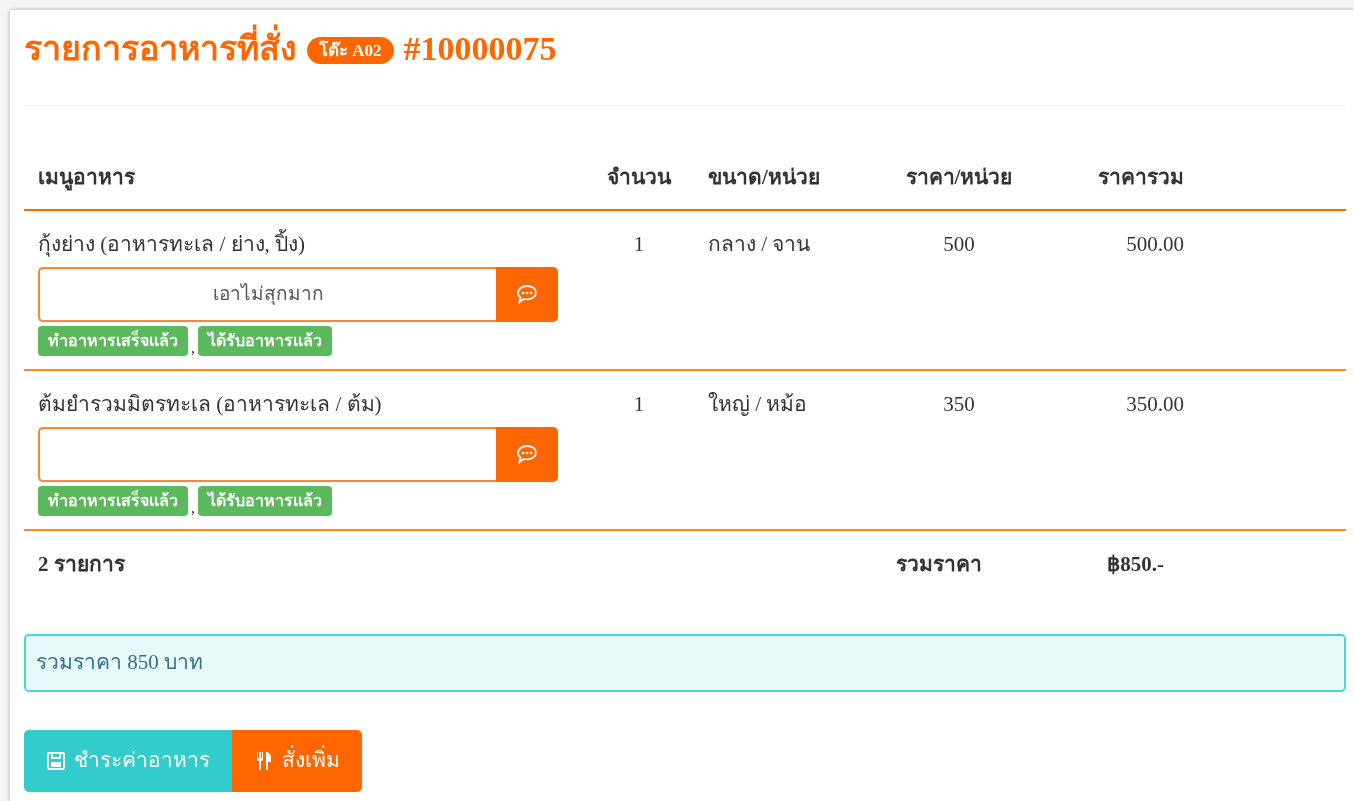  I want to click on column-header: ราคารวม, so click(1141, 177).